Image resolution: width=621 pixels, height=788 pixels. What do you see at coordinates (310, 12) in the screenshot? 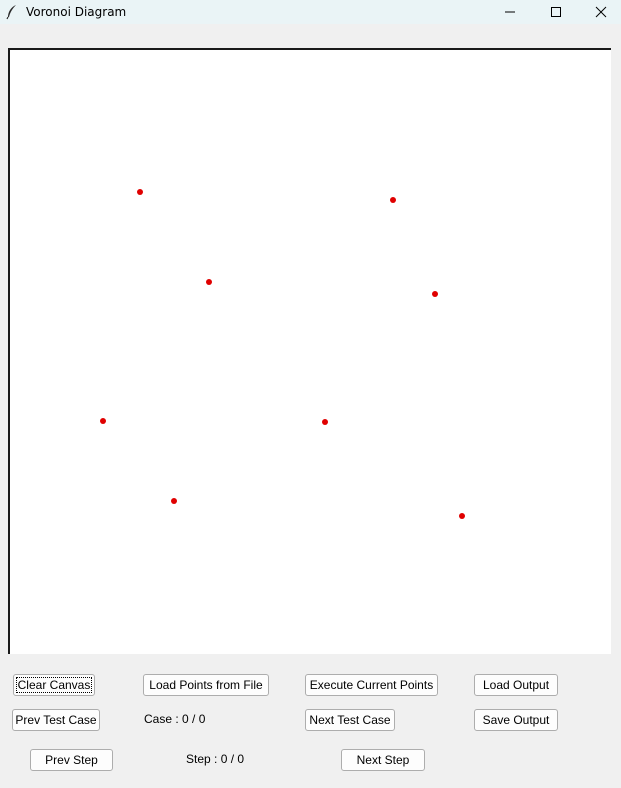
I see `title-bar: Voronoi Diagram` at bounding box center [310, 12].